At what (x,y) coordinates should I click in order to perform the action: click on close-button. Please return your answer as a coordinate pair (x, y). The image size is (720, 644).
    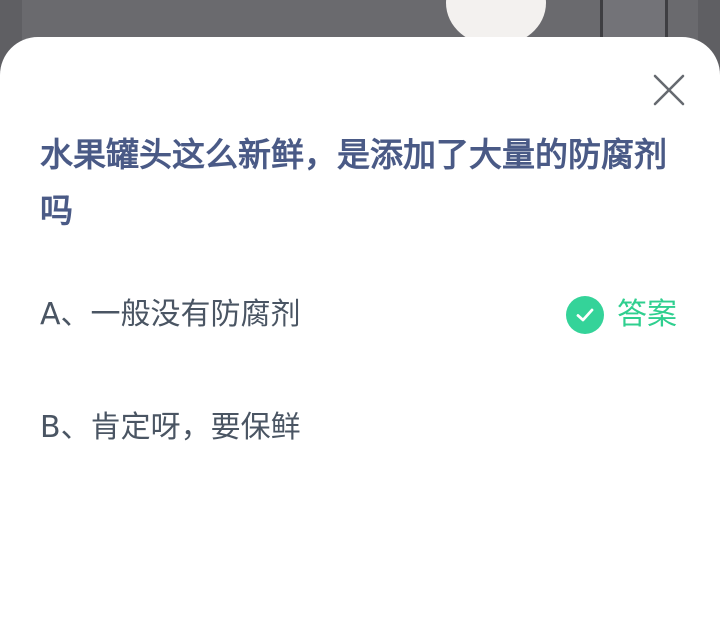
    Looking at the image, I should click on (669, 90).